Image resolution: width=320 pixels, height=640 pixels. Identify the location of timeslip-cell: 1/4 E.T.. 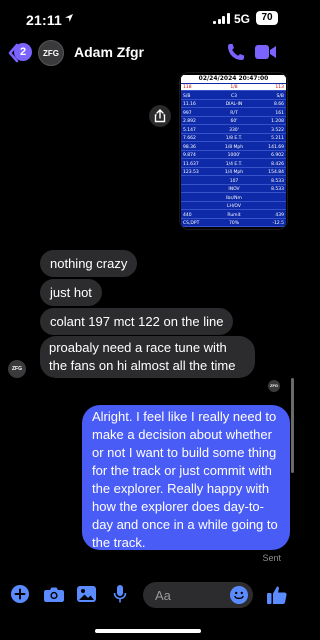
(234, 164).